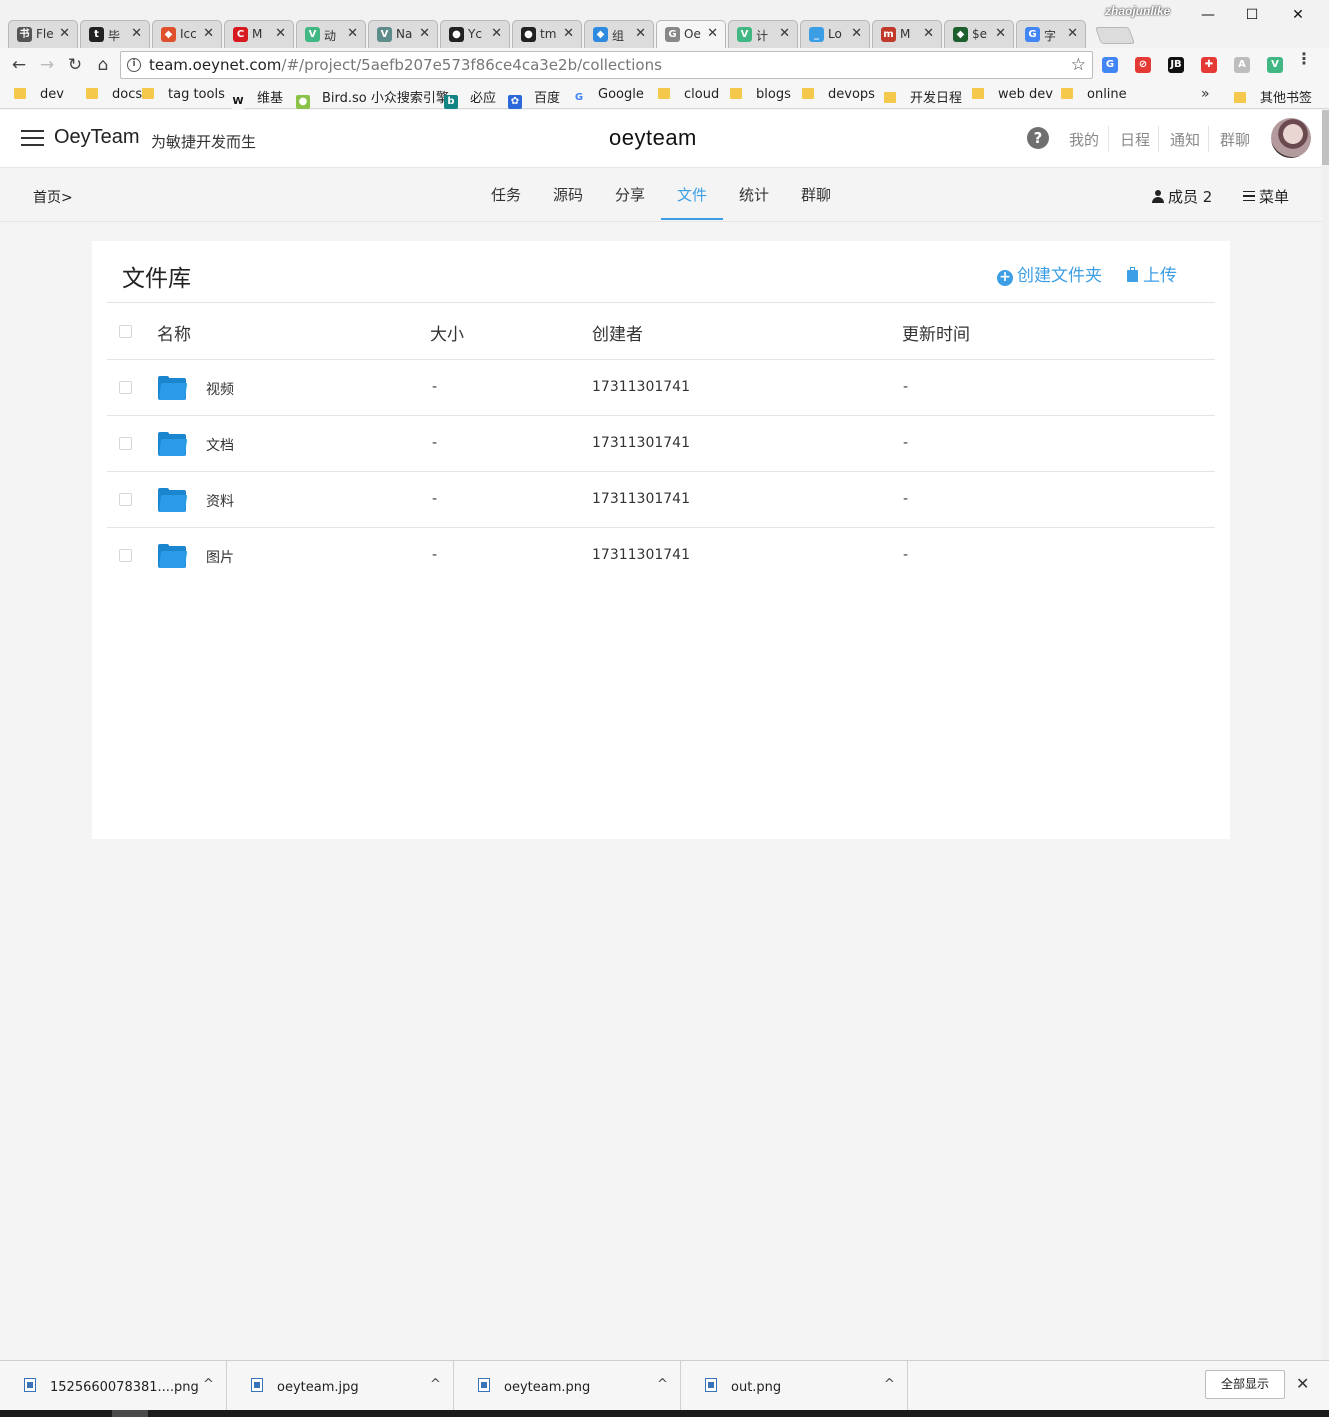 The image size is (1329, 1417). What do you see at coordinates (75, 65) in the screenshot?
I see `reload-button: ↻` at bounding box center [75, 65].